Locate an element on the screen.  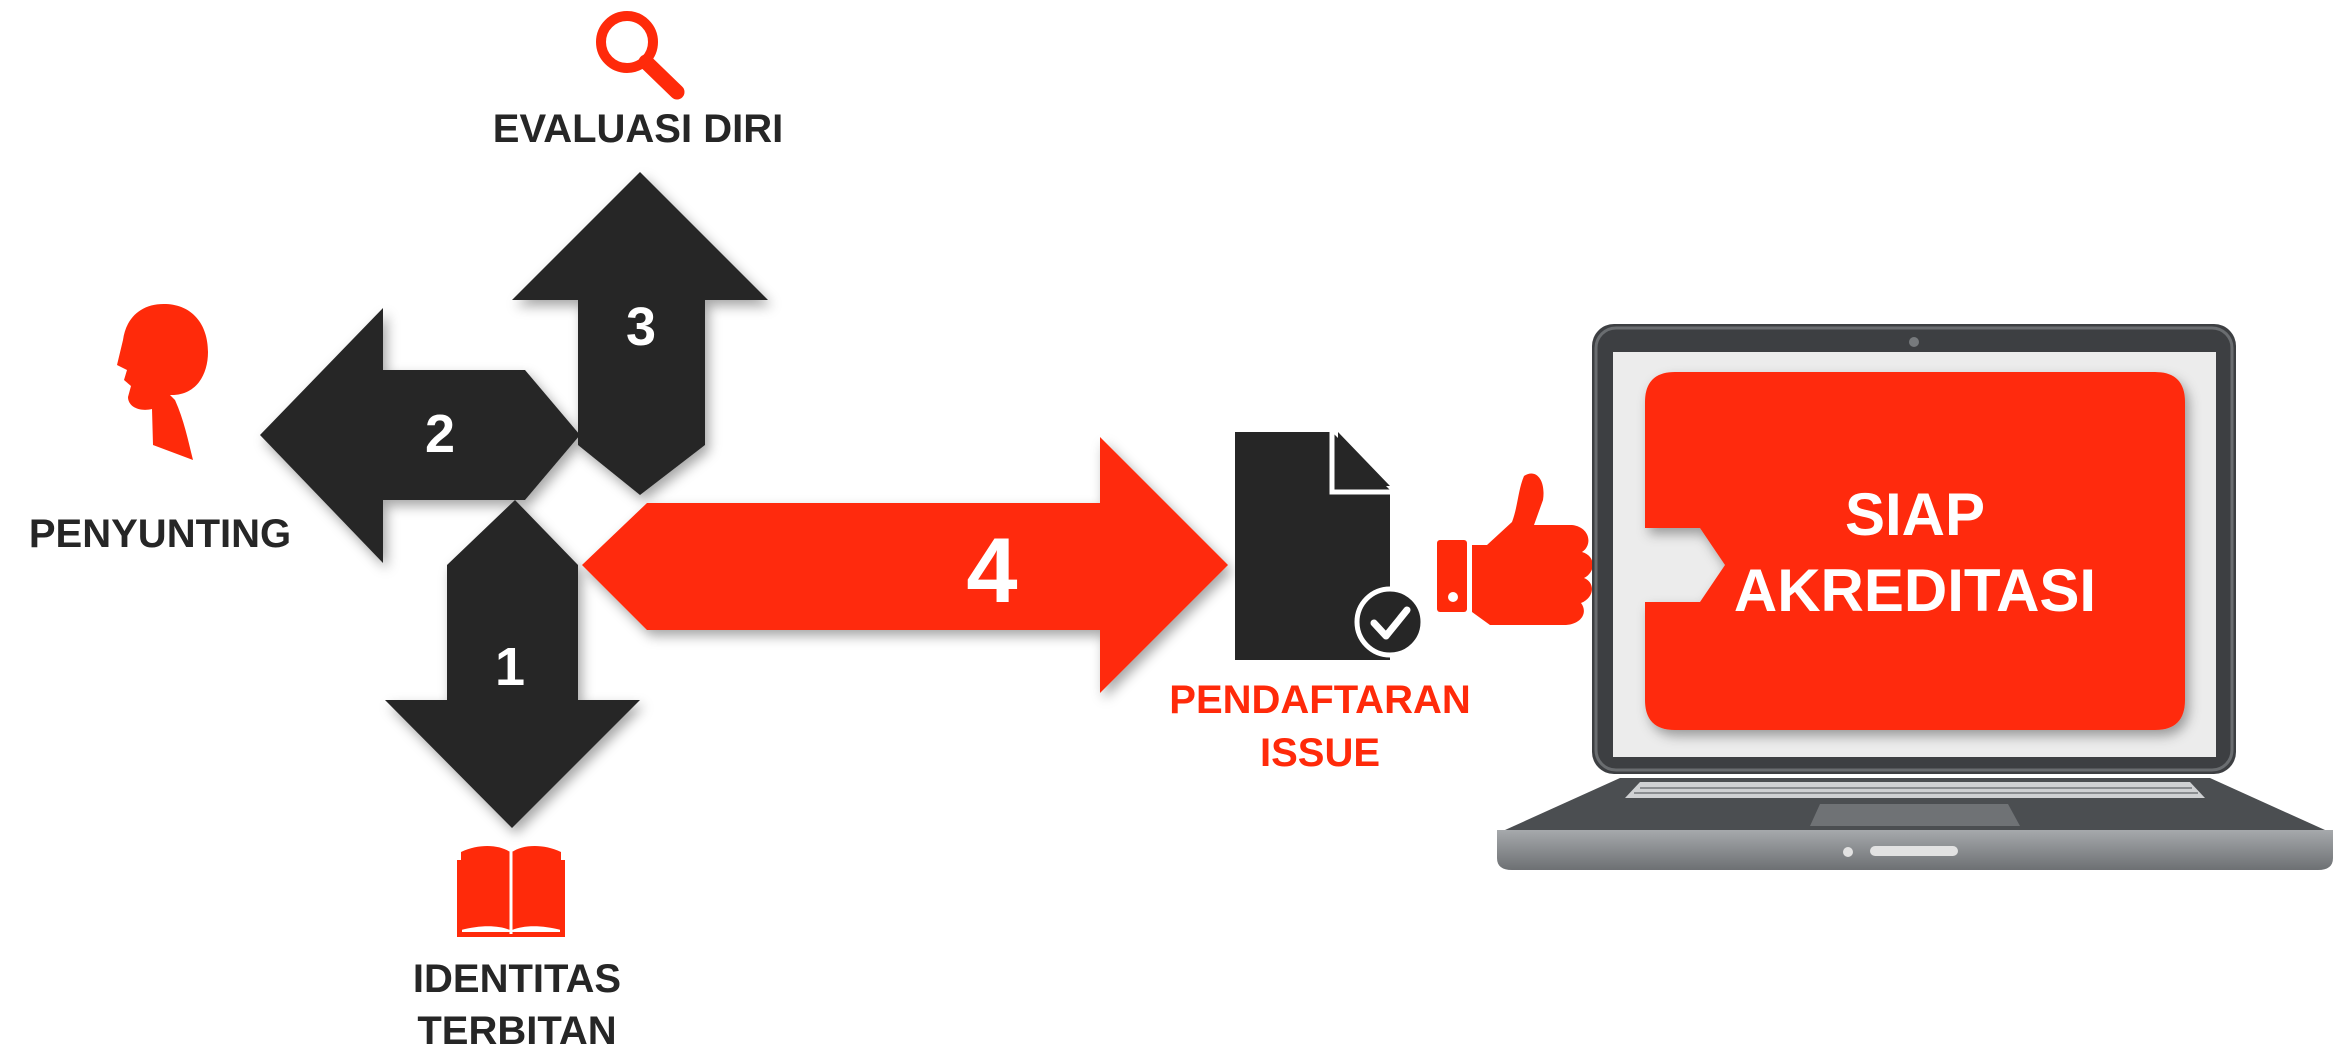
step-4-label-line-2: ISSUE is located at coordinates (1320, 753).